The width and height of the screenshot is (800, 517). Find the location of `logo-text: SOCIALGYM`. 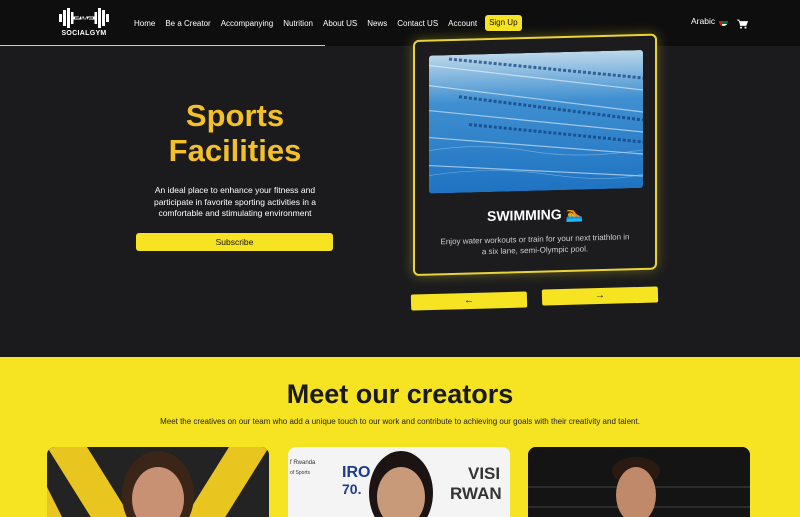

logo-text: SOCIALGYM is located at coordinates (84, 33).